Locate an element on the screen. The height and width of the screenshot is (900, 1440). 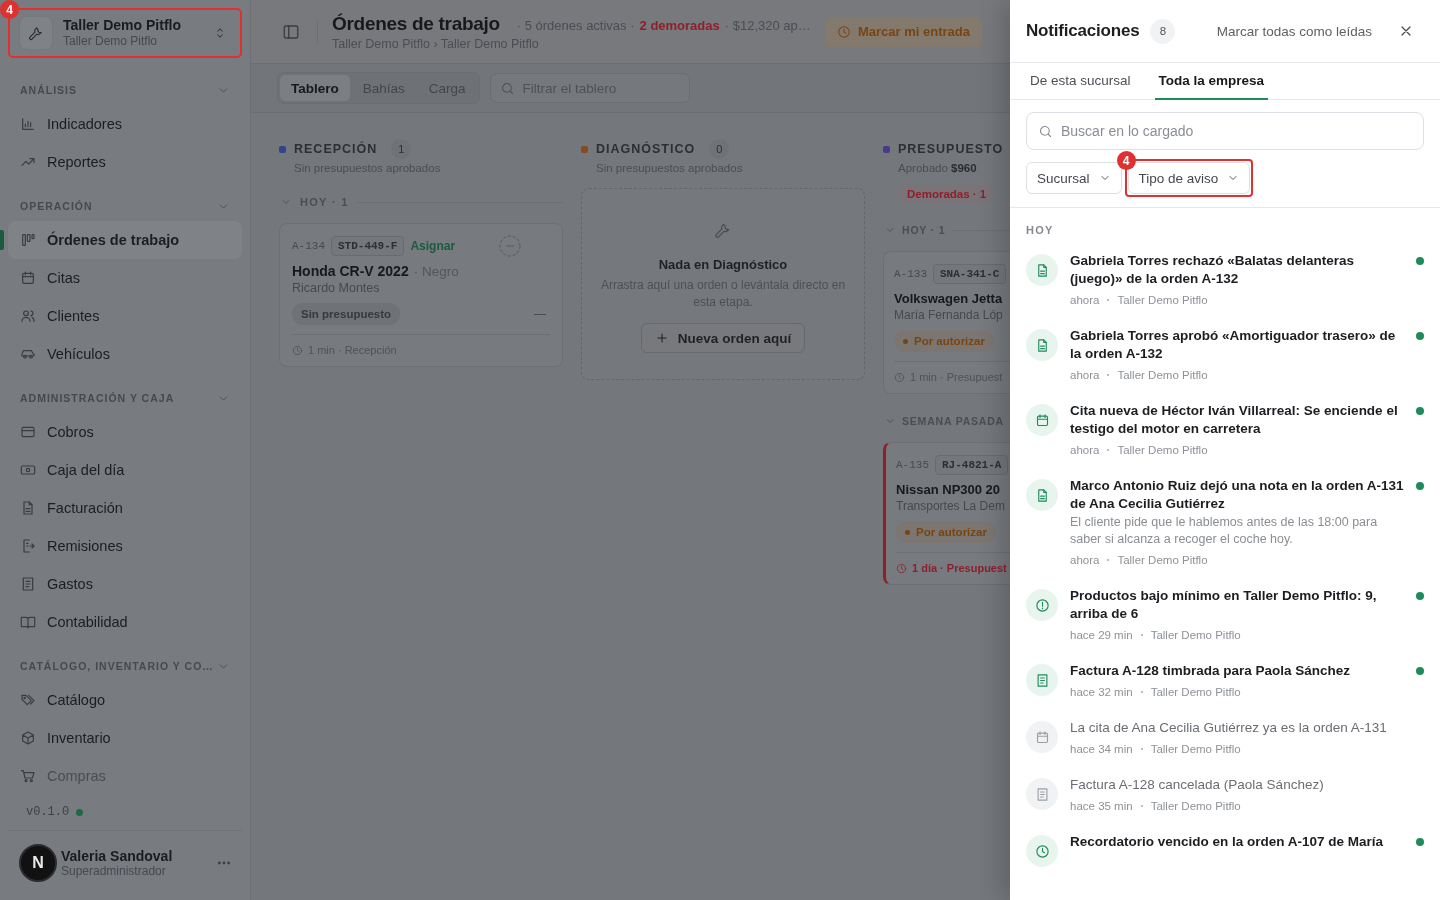
view-tab: Tablero is located at coordinates (315, 88).